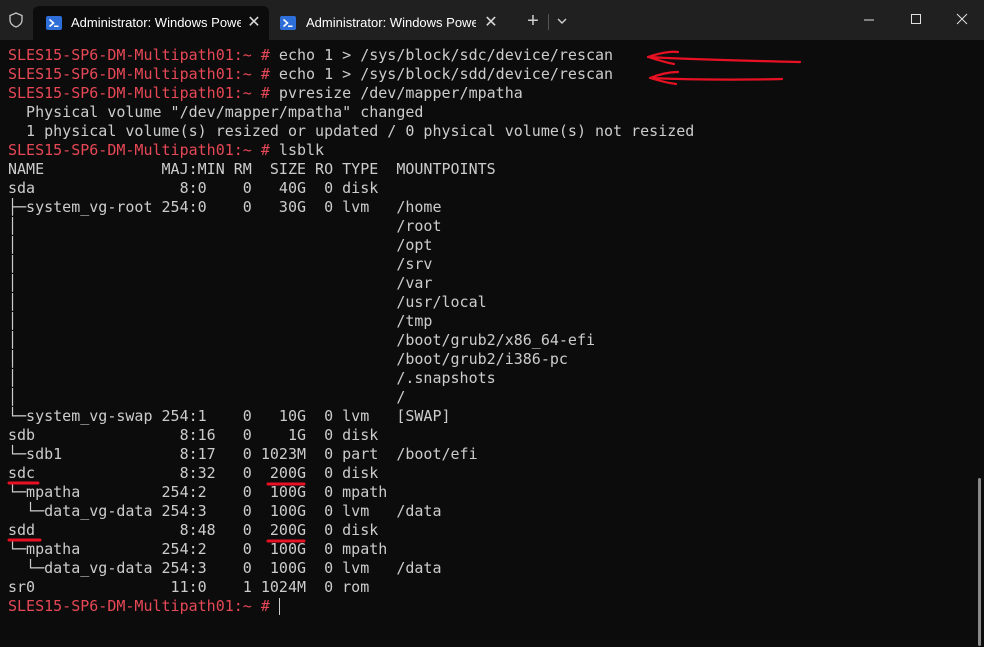 Image resolution: width=984 pixels, height=647 pixels. I want to click on terminal-text: │ /srv, so click(220, 264).